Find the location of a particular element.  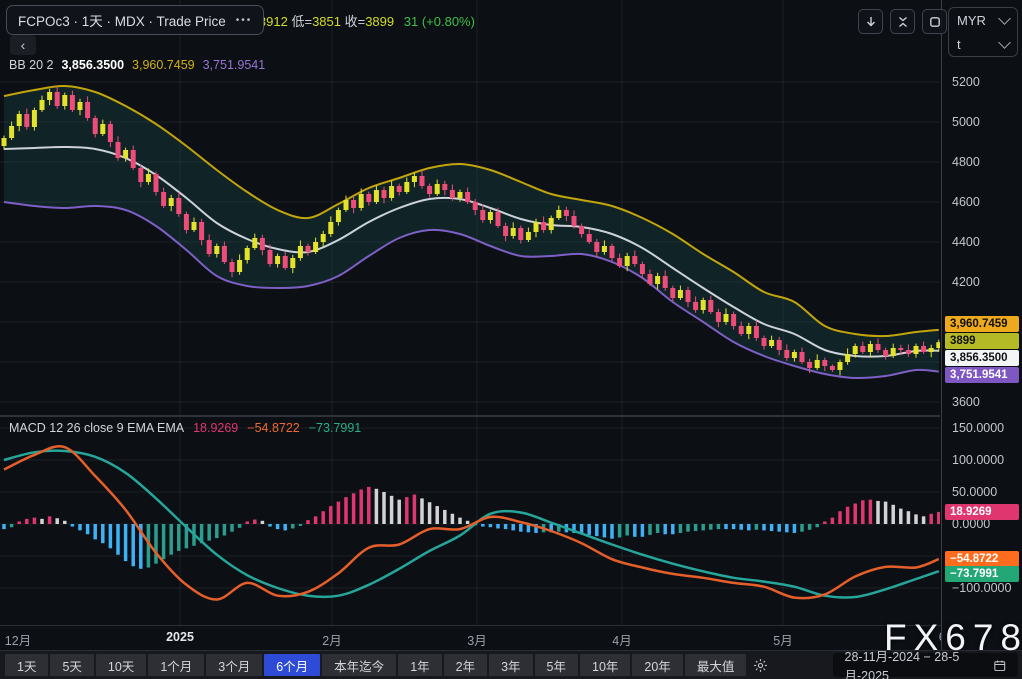

time-axis-label: 2025 is located at coordinates (180, 637).